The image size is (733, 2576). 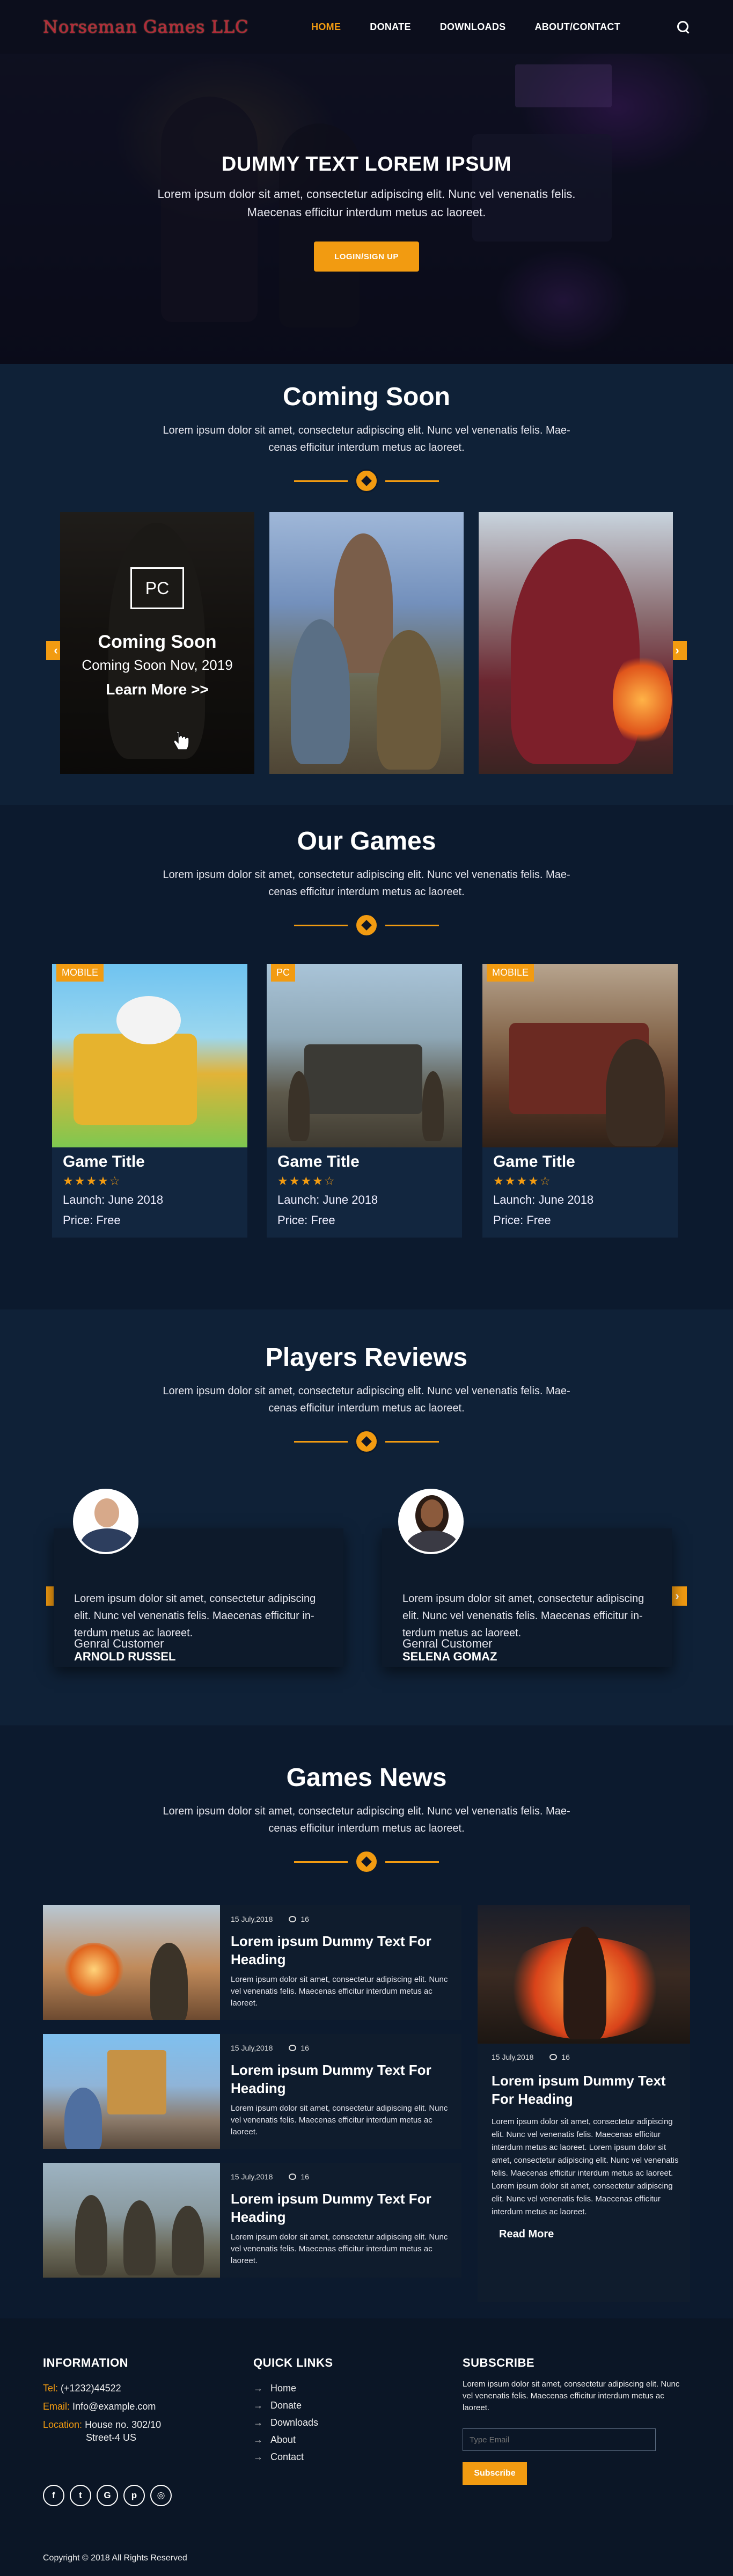 What do you see at coordinates (366, 256) in the screenshot?
I see `login-signup-button: LOGIN/SIGN UP` at bounding box center [366, 256].